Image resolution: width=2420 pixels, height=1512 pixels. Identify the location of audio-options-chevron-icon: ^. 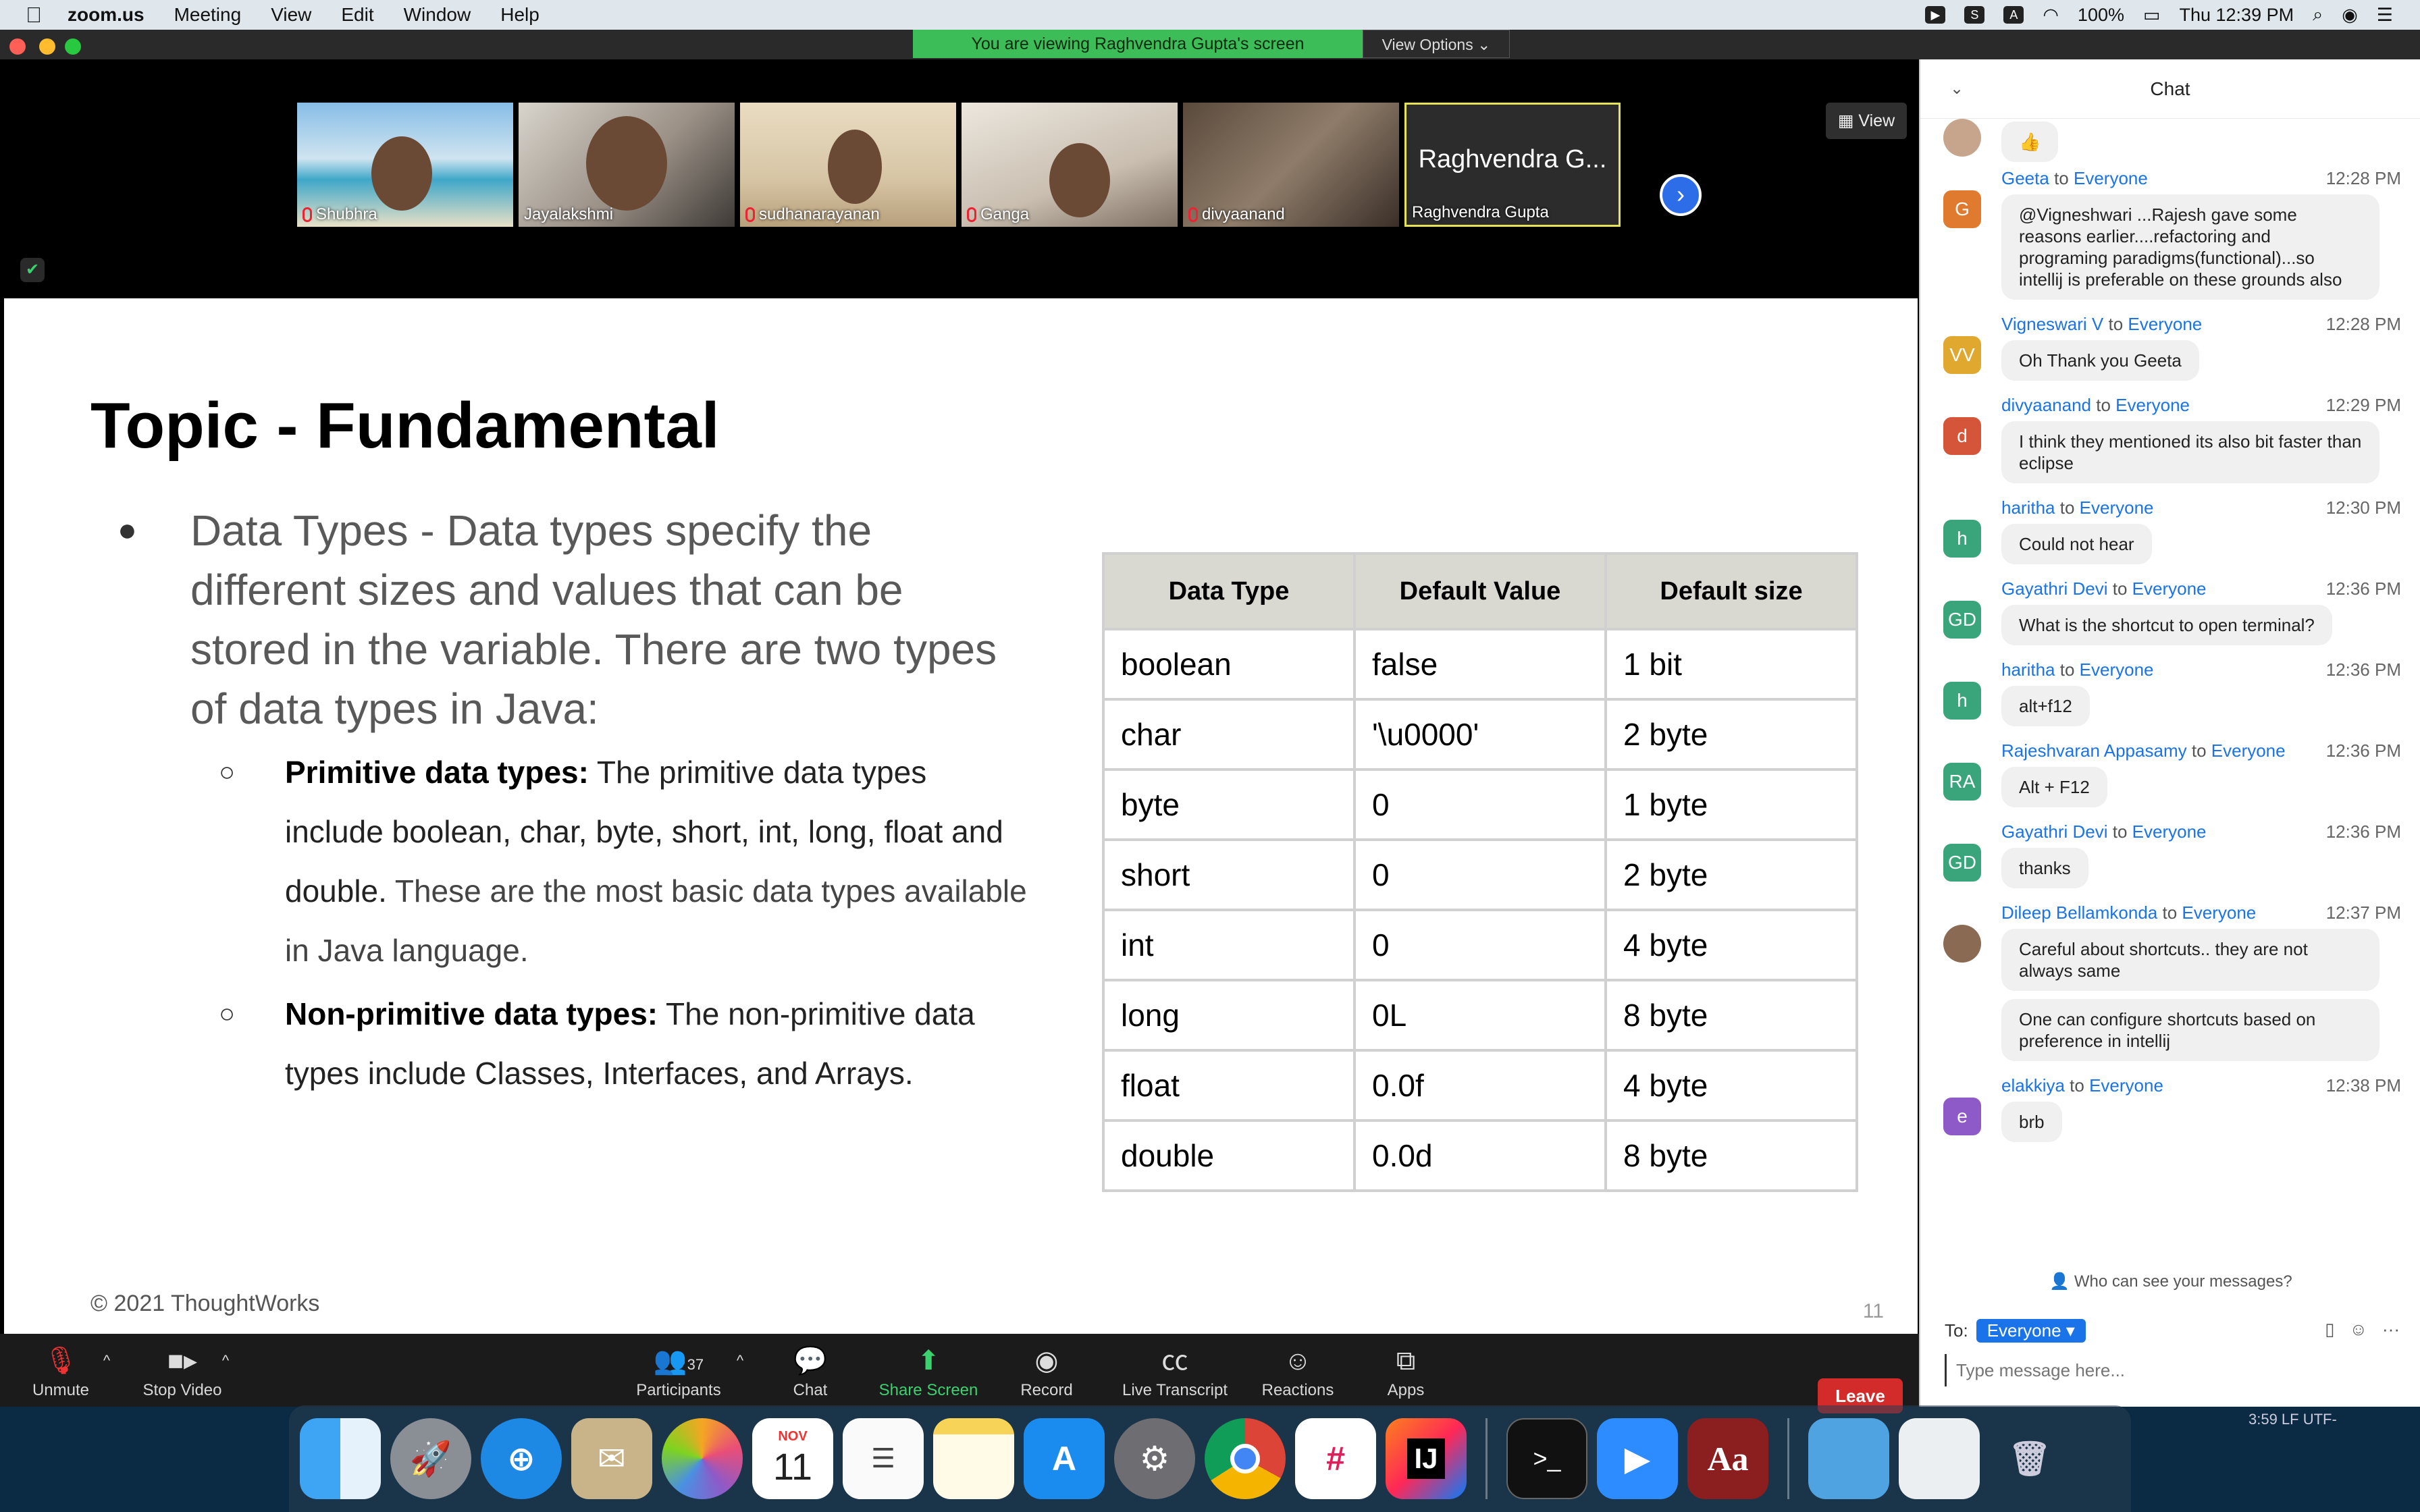
(107, 1360).